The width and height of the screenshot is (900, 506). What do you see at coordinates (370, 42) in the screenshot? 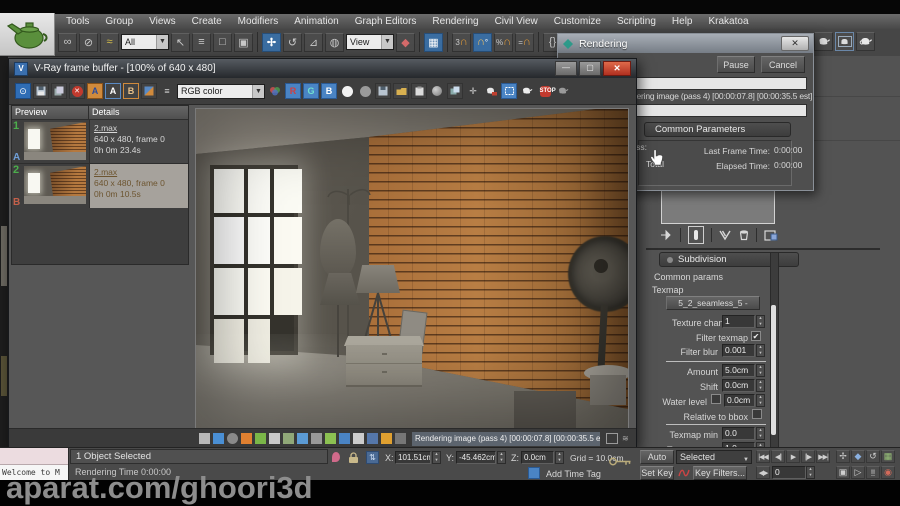
I see `reference-coordinate-dropdown: View ▼` at bounding box center [370, 42].